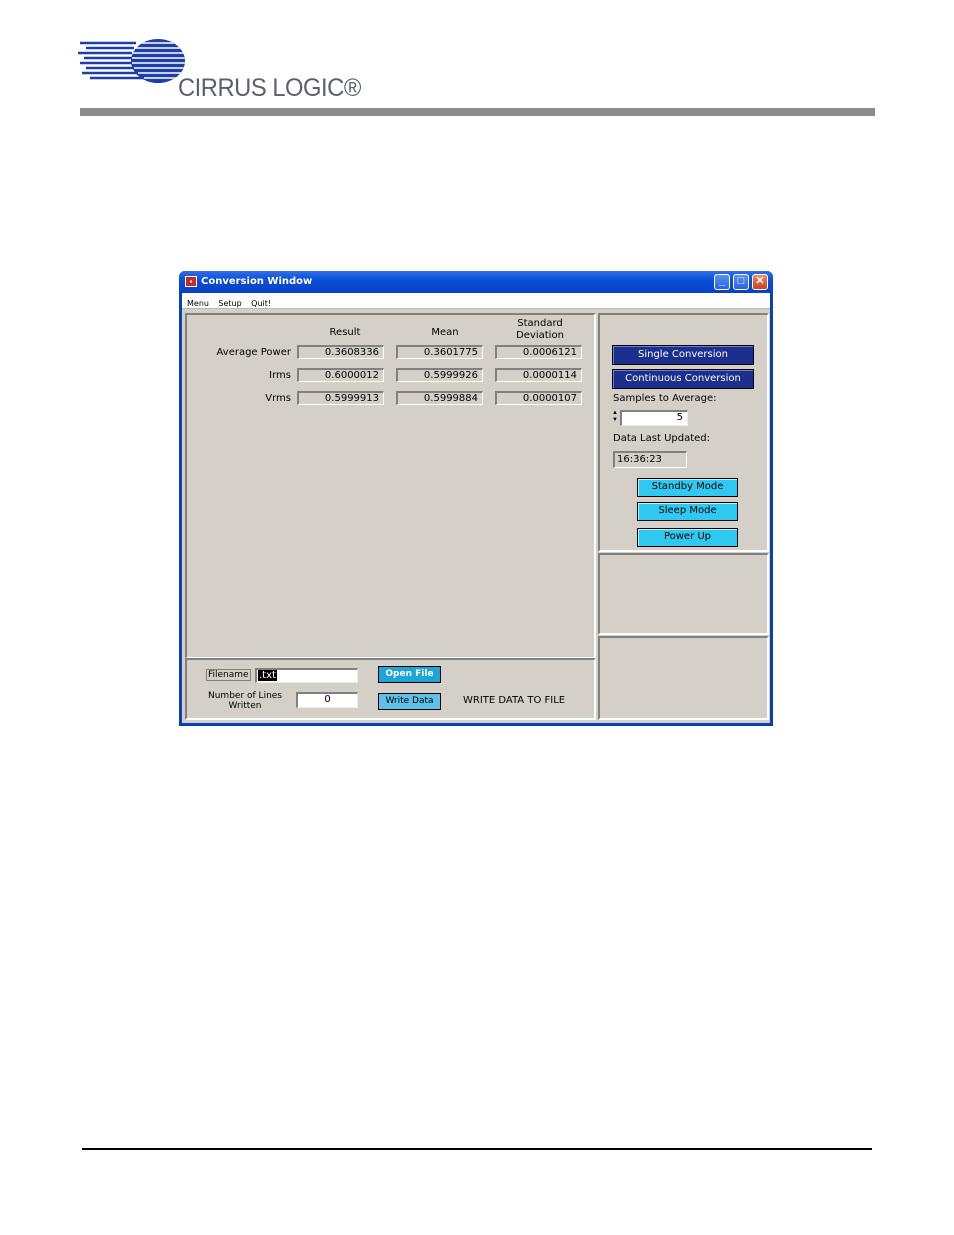 Image resolution: width=954 pixels, height=1235 pixels. What do you see at coordinates (306, 675) in the screenshot?
I see `filename-input: .txt` at bounding box center [306, 675].